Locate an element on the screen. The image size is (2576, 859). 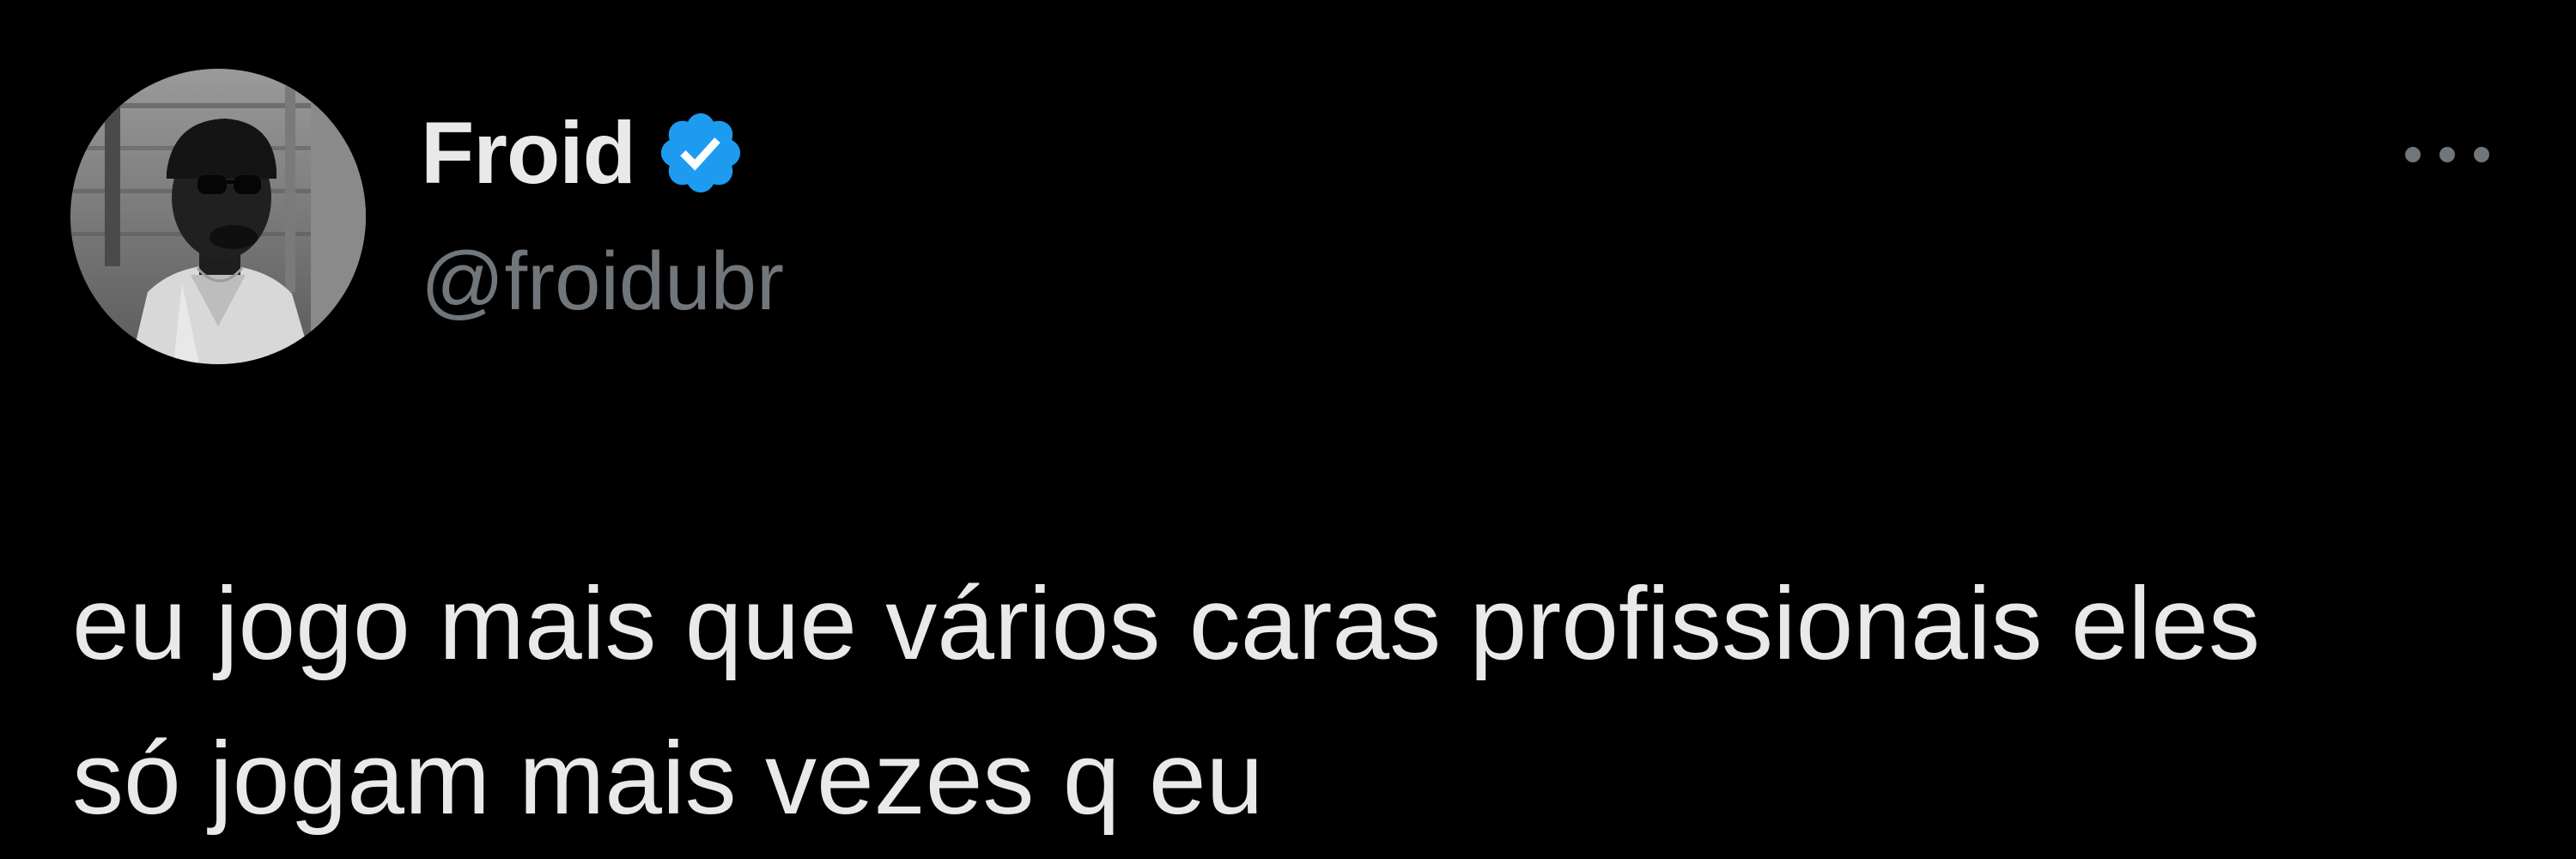
avatar is located at coordinates (218, 217).